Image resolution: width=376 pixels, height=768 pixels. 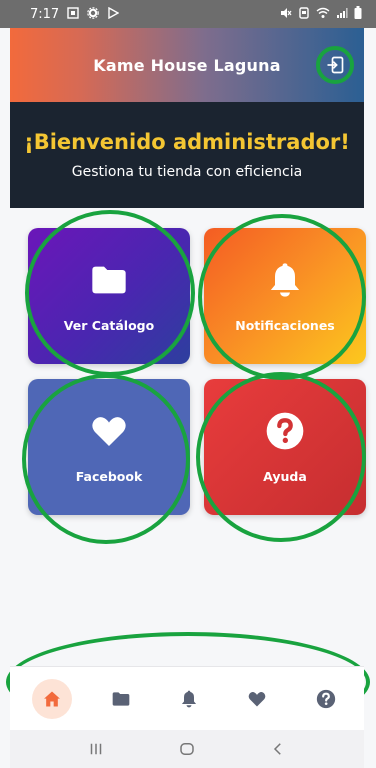 I want to click on screenshot-icon, so click(x=73, y=14).